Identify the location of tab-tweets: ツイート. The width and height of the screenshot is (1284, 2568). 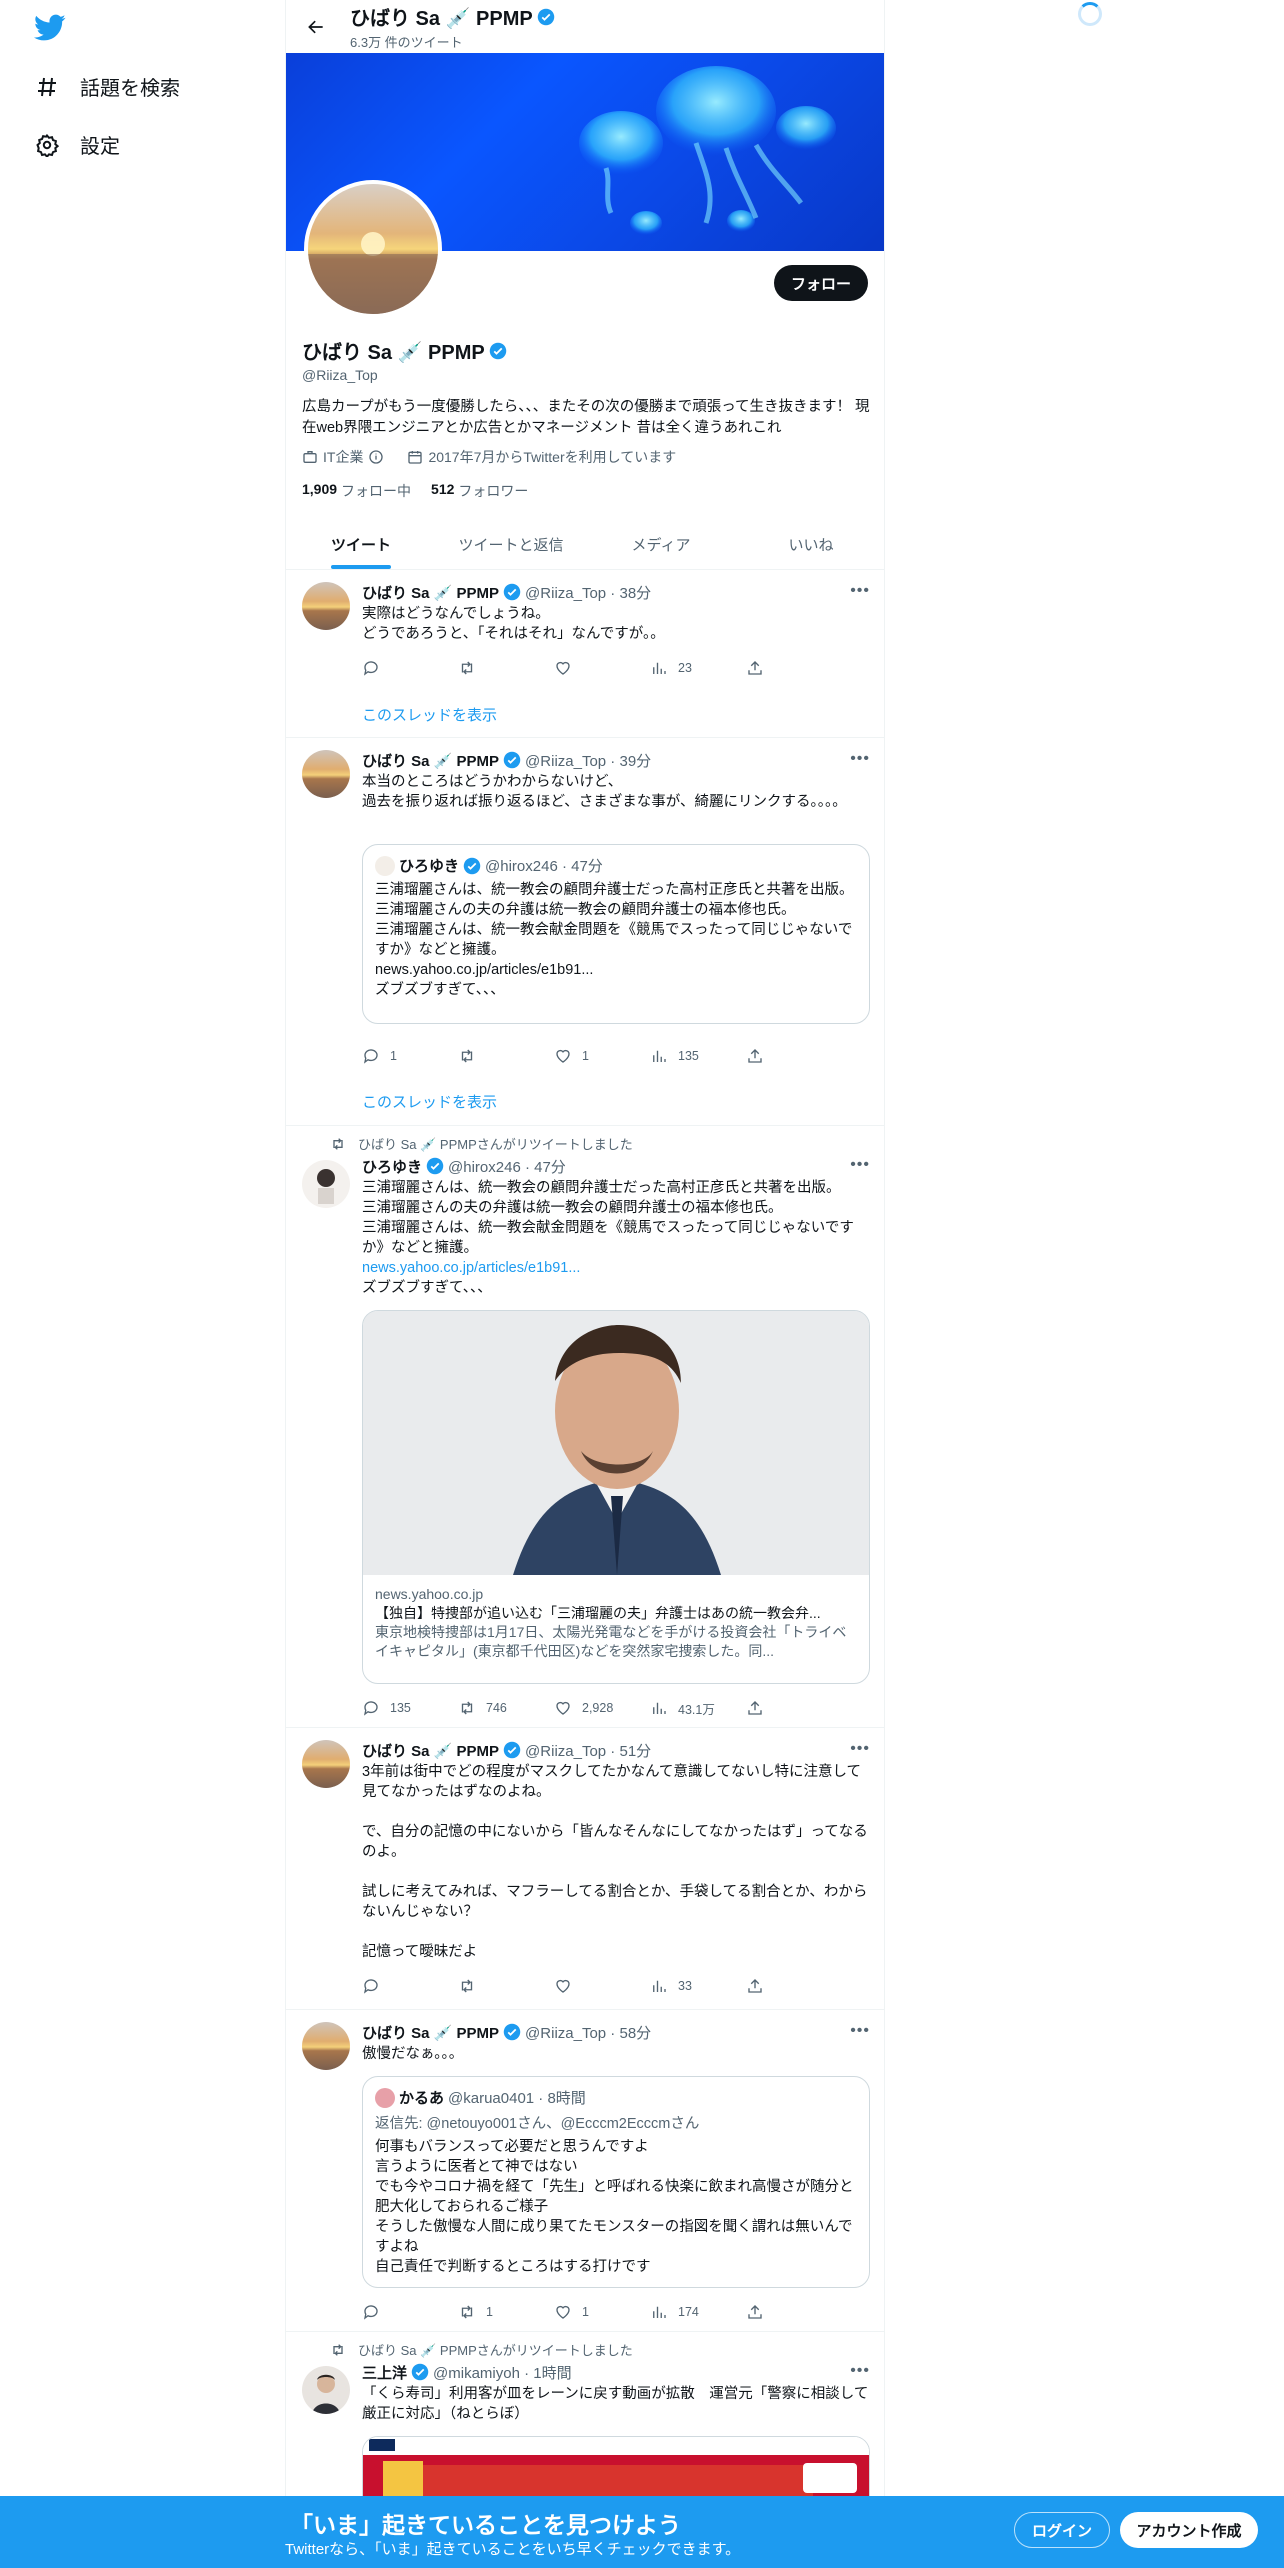
(361, 544).